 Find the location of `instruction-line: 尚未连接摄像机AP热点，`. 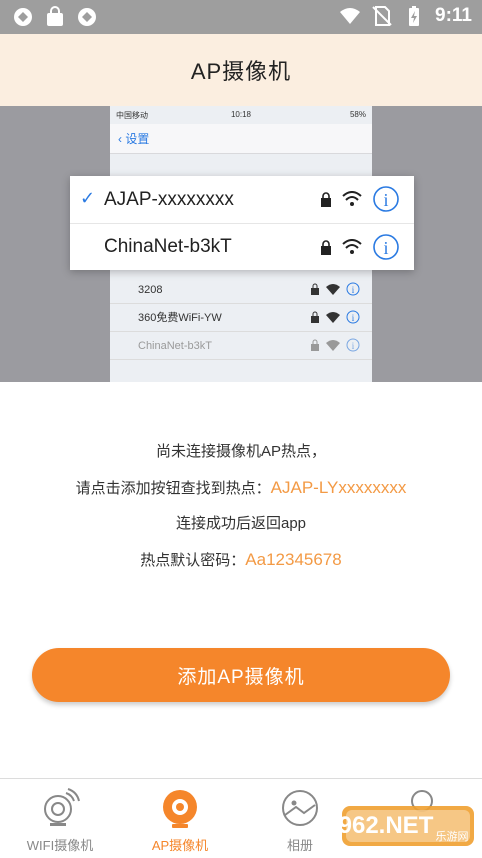

instruction-line: 尚未连接摄像机AP热点， is located at coordinates (240, 451).